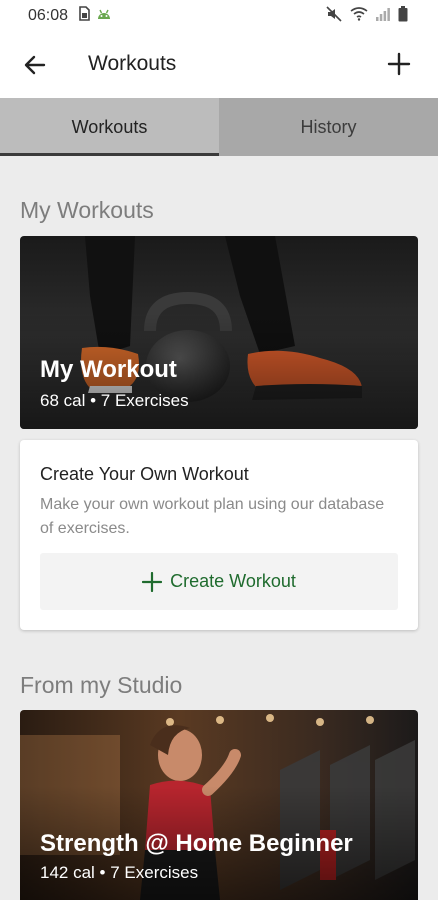 The image size is (438, 900). I want to click on section-title-my-workouts: My Workouts, so click(87, 210).